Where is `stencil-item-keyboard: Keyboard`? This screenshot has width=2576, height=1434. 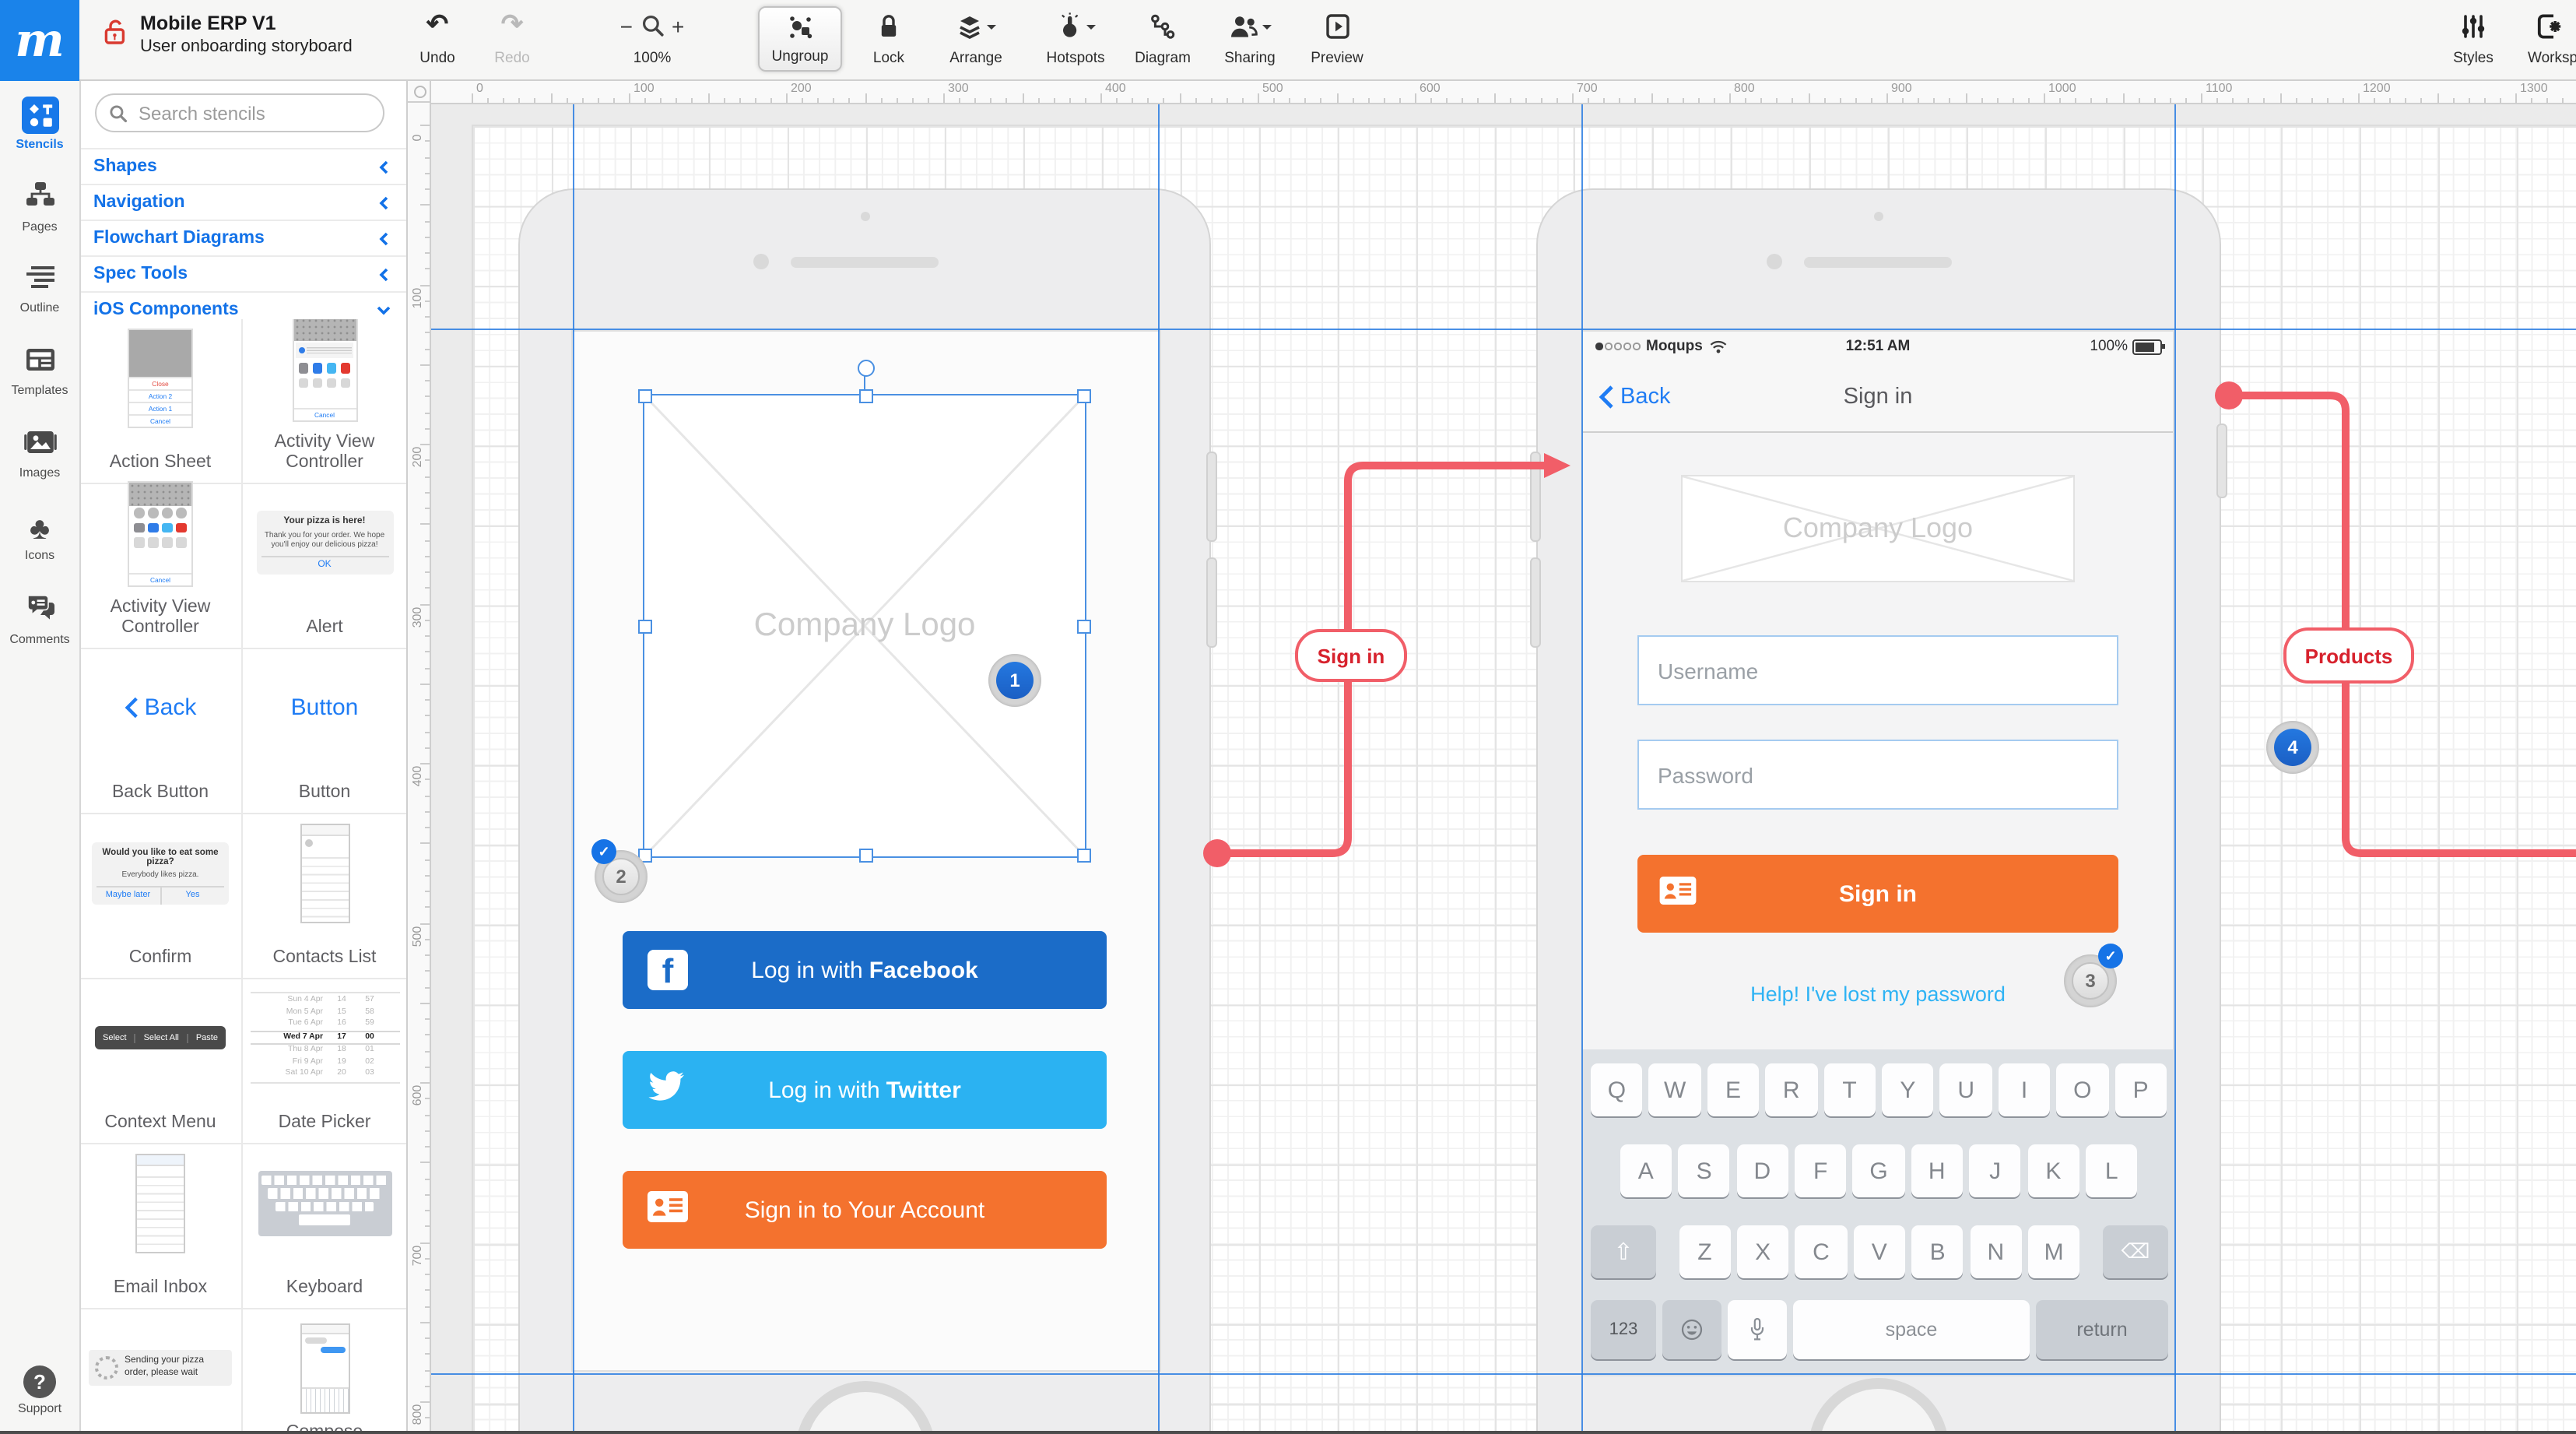 stencil-item-keyboard: Keyboard is located at coordinates (324, 1227).